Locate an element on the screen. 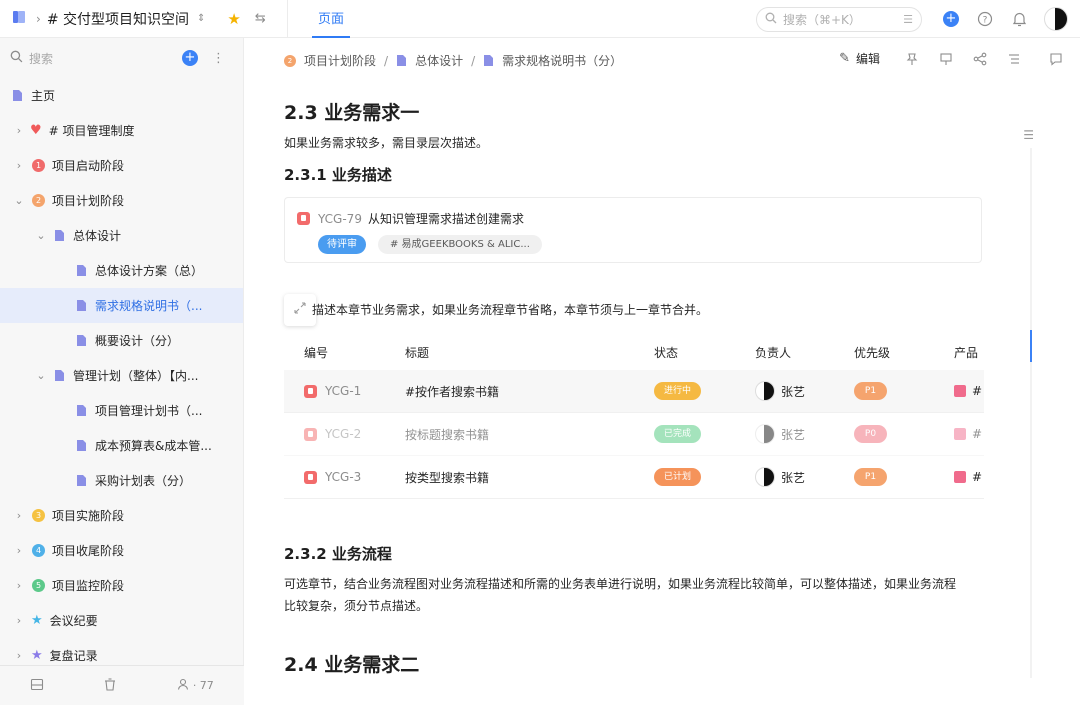 This screenshot has width=1080, height=705. breadcrumb-label: 总体设计 is located at coordinates (439, 61).